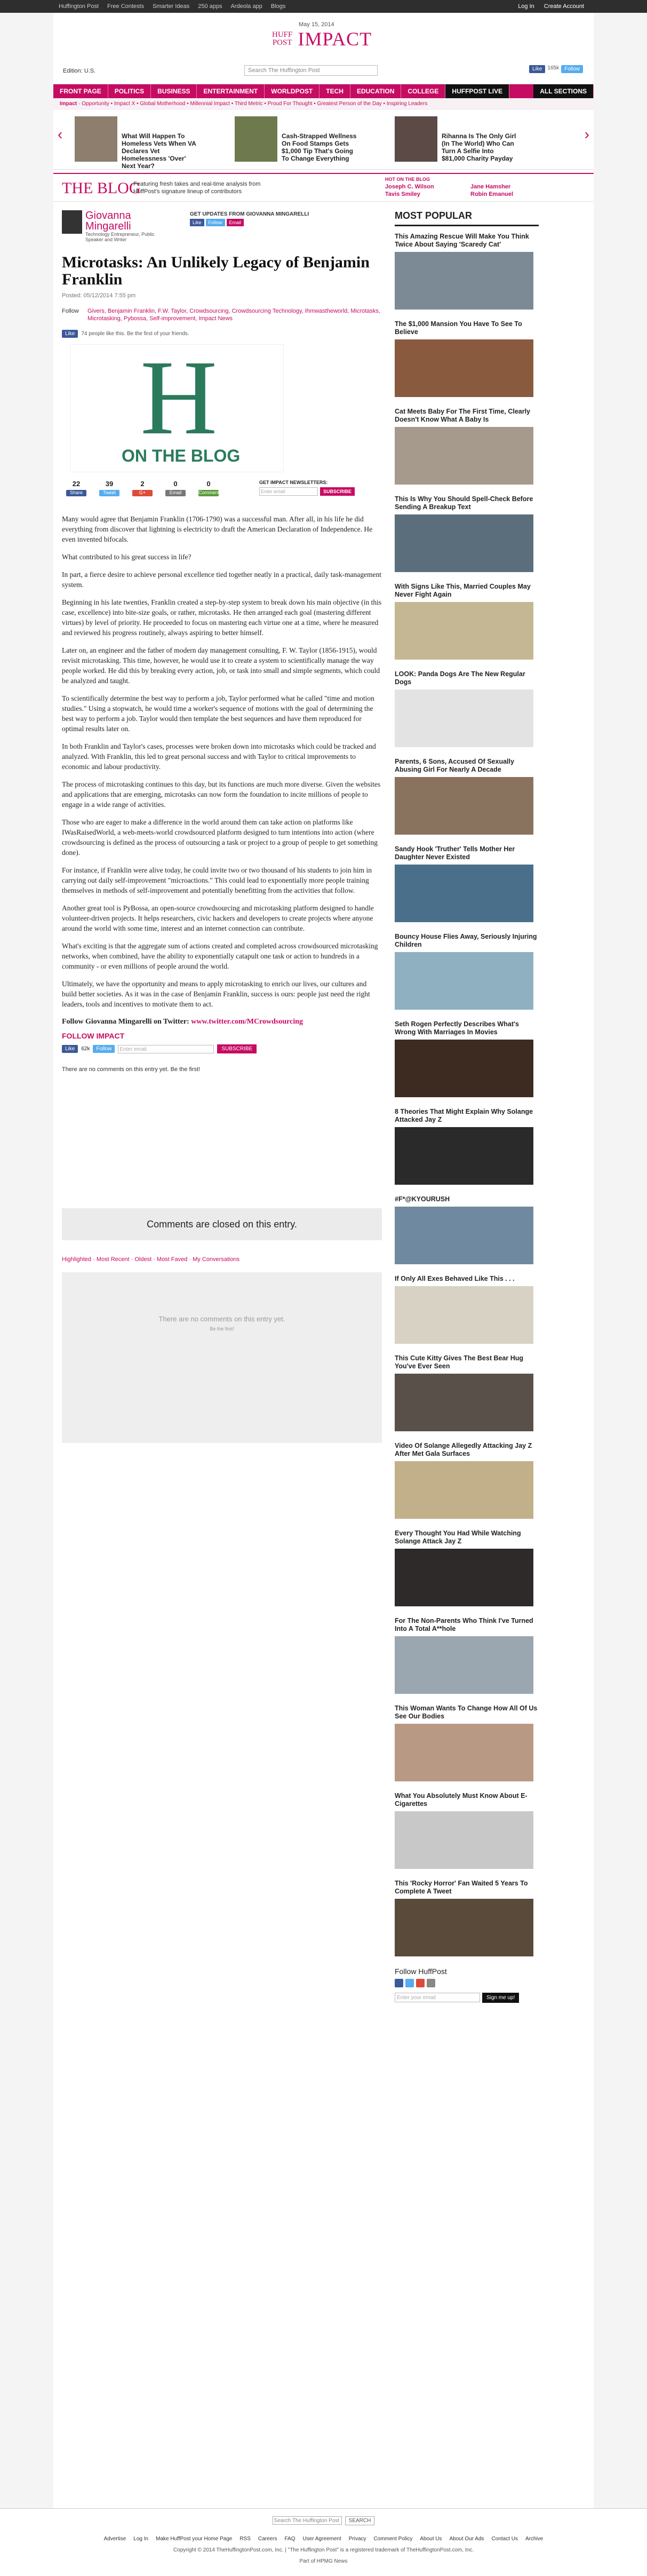  Describe the element at coordinates (142, 493) in the screenshot. I see `share-button: G+` at that location.